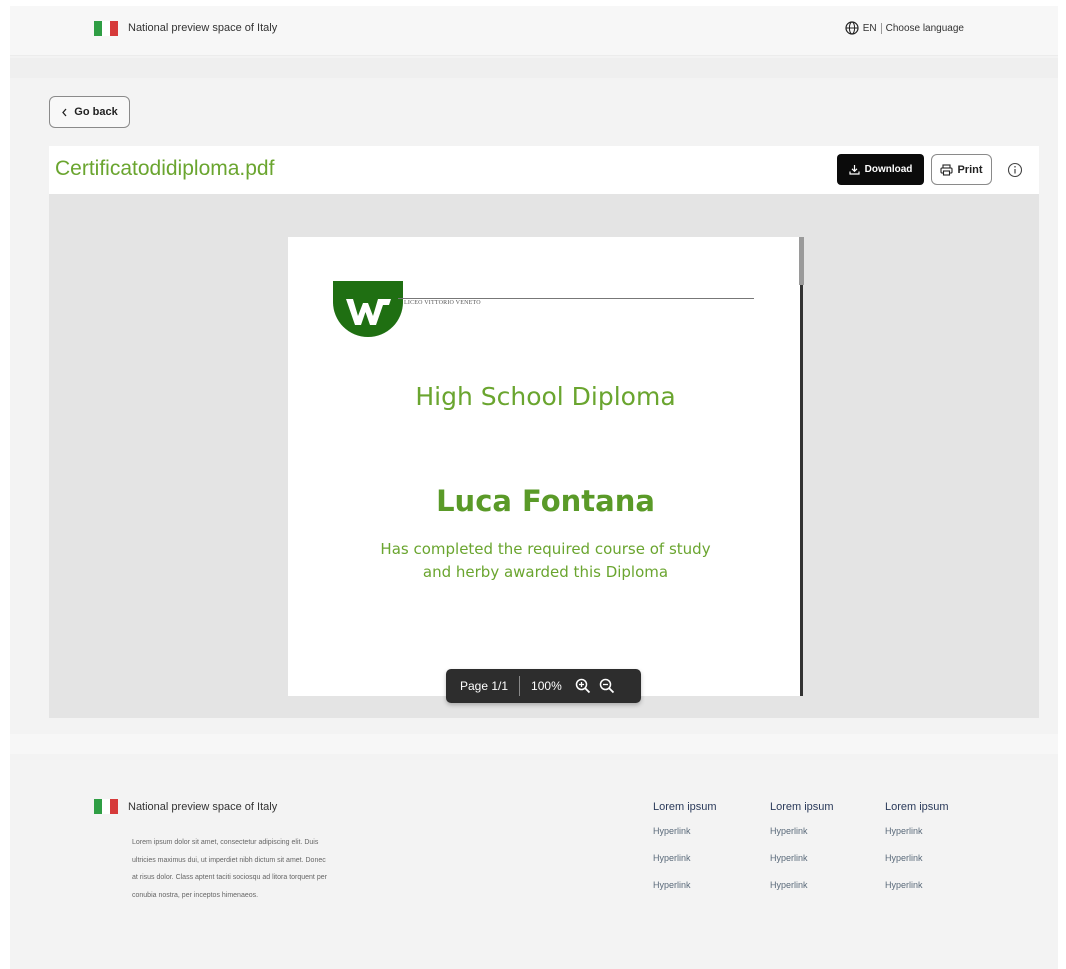 This screenshot has width=1066, height=969. I want to click on go-back-button: Go back, so click(89, 112).